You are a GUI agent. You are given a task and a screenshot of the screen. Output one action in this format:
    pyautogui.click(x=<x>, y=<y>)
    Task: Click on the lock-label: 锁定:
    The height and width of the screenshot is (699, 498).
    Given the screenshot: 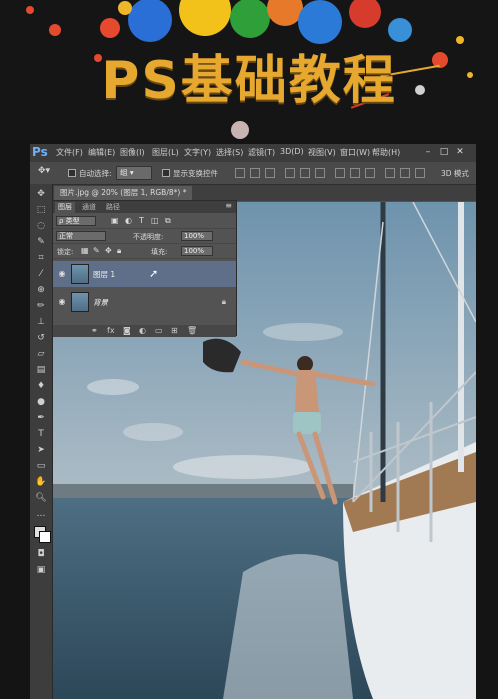 What is the action you would take?
    pyautogui.click(x=65, y=252)
    